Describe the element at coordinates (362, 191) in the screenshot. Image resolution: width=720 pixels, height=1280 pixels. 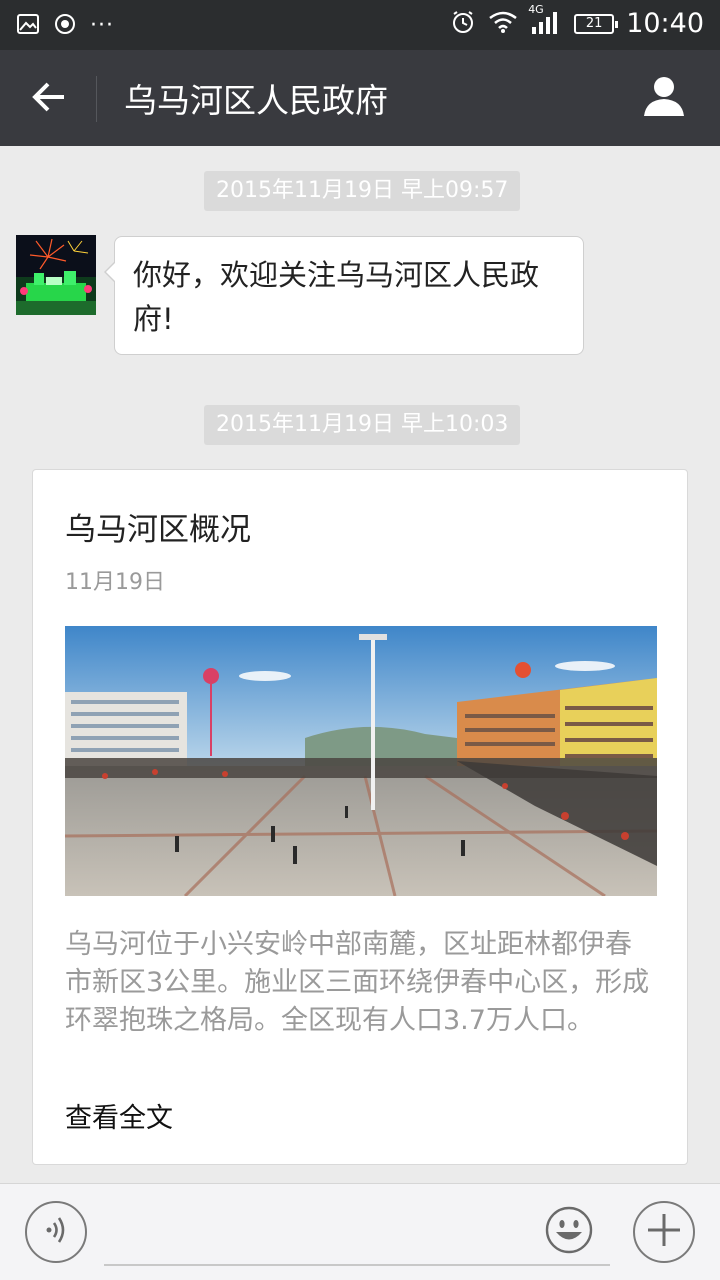
I see `message-timestamp: 2015年11月19日 早上09:57` at that location.